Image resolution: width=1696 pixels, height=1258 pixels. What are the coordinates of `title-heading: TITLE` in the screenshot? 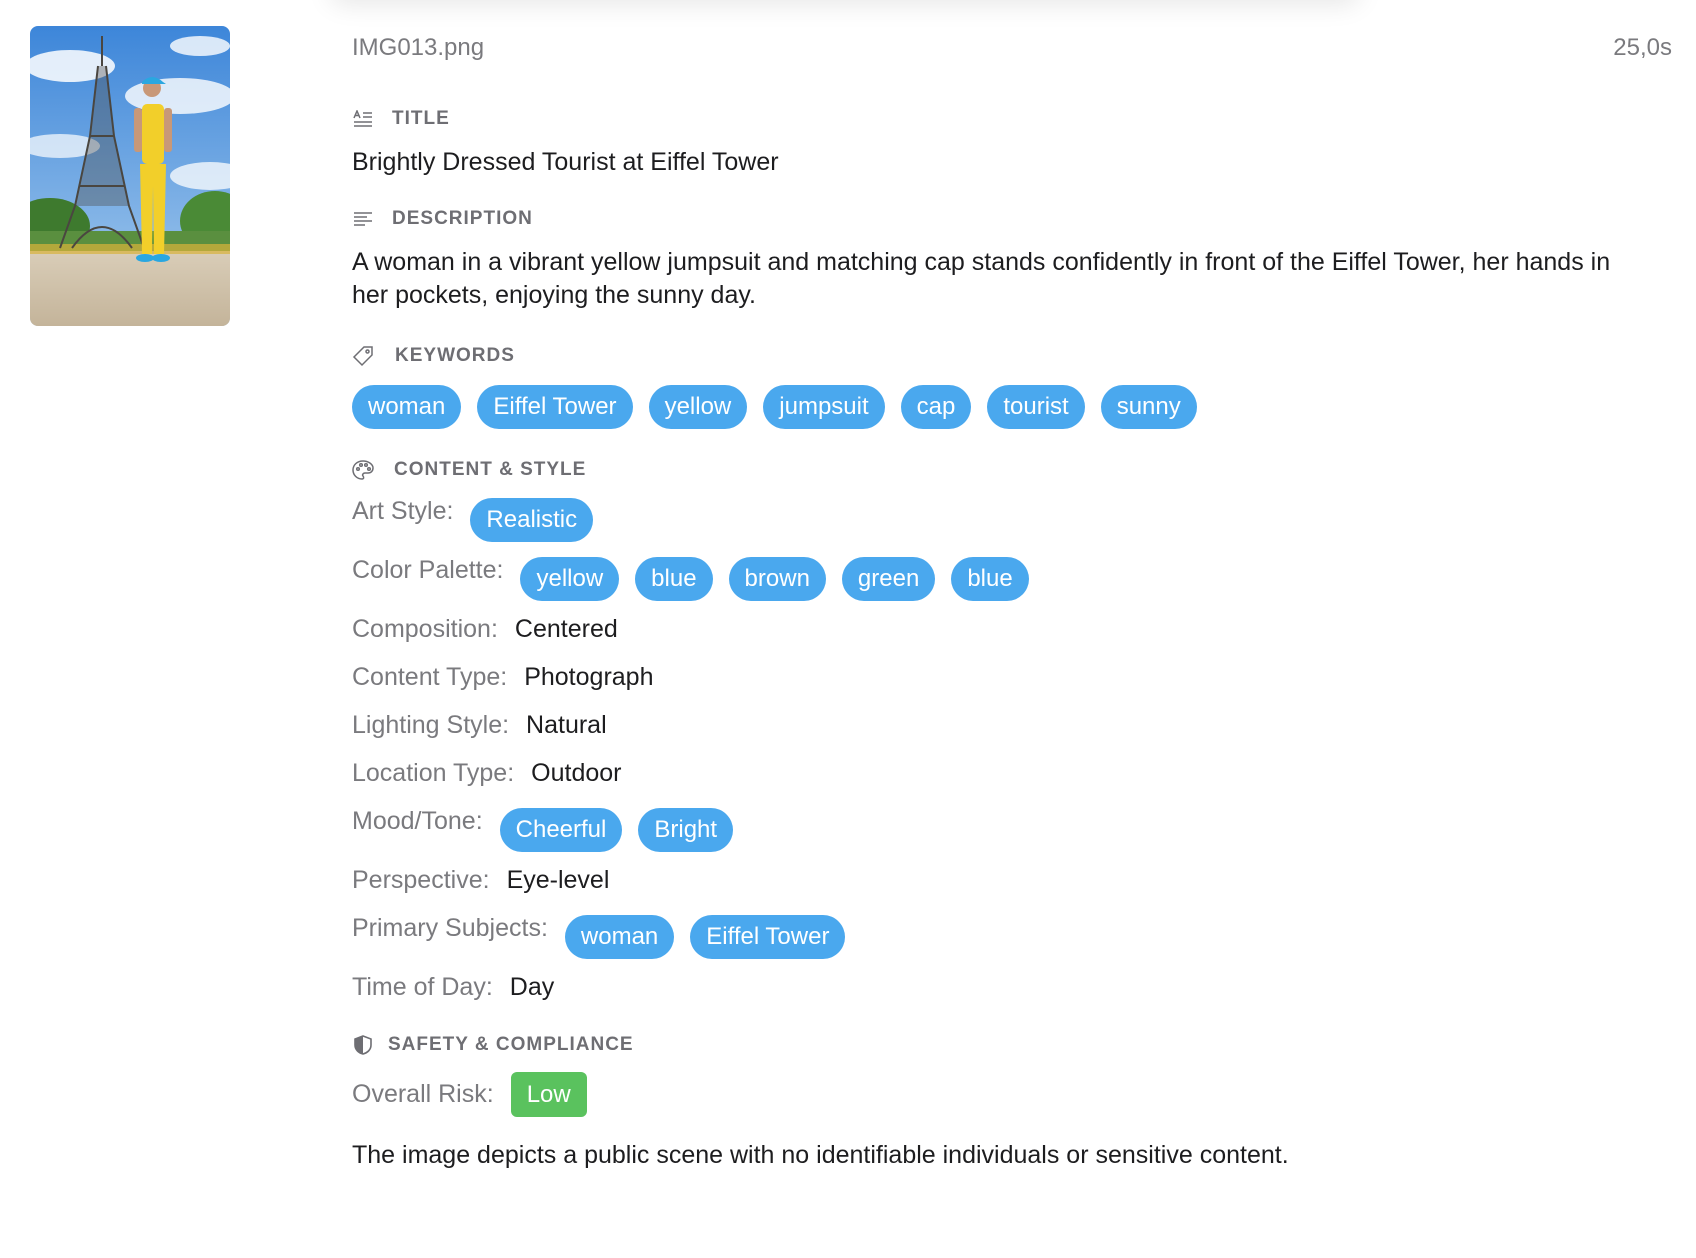 It's located at (421, 118).